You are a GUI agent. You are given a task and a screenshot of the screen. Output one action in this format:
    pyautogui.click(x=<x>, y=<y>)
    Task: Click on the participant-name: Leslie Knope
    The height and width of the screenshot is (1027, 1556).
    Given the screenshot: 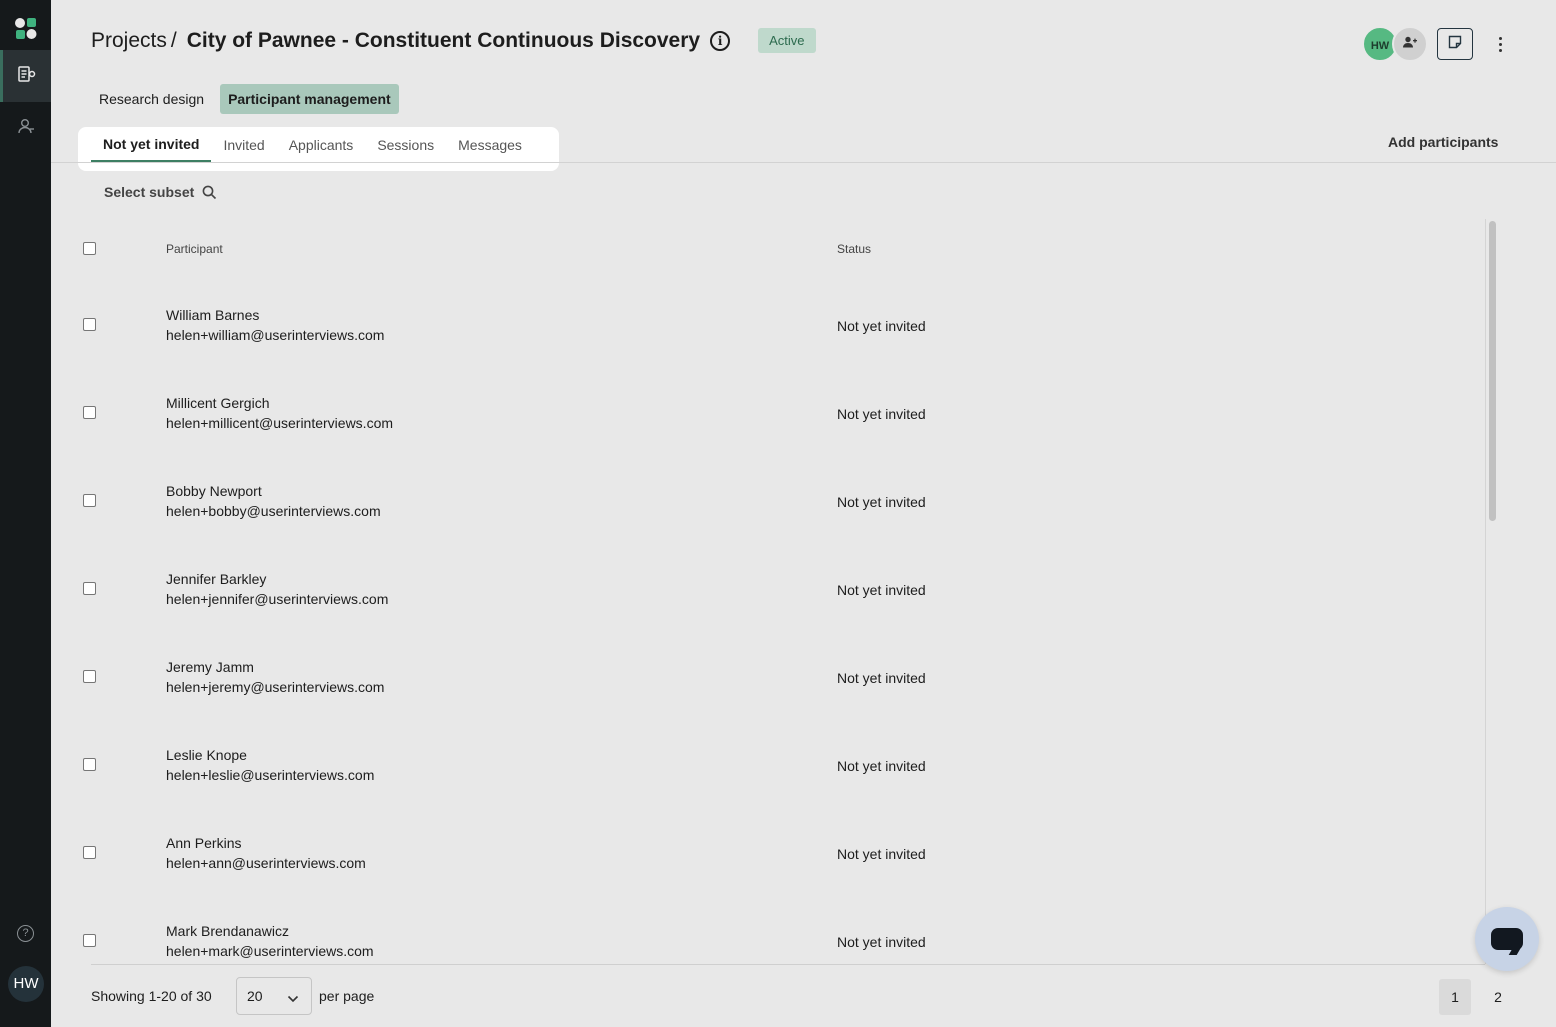 What is the action you would take?
    pyautogui.click(x=206, y=755)
    